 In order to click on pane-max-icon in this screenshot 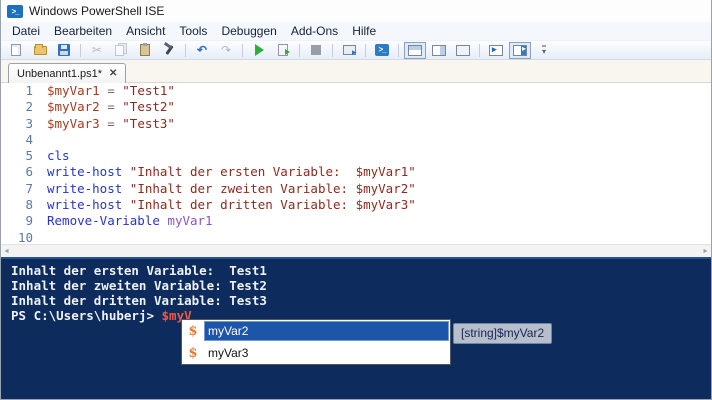, I will do `click(463, 50)`.